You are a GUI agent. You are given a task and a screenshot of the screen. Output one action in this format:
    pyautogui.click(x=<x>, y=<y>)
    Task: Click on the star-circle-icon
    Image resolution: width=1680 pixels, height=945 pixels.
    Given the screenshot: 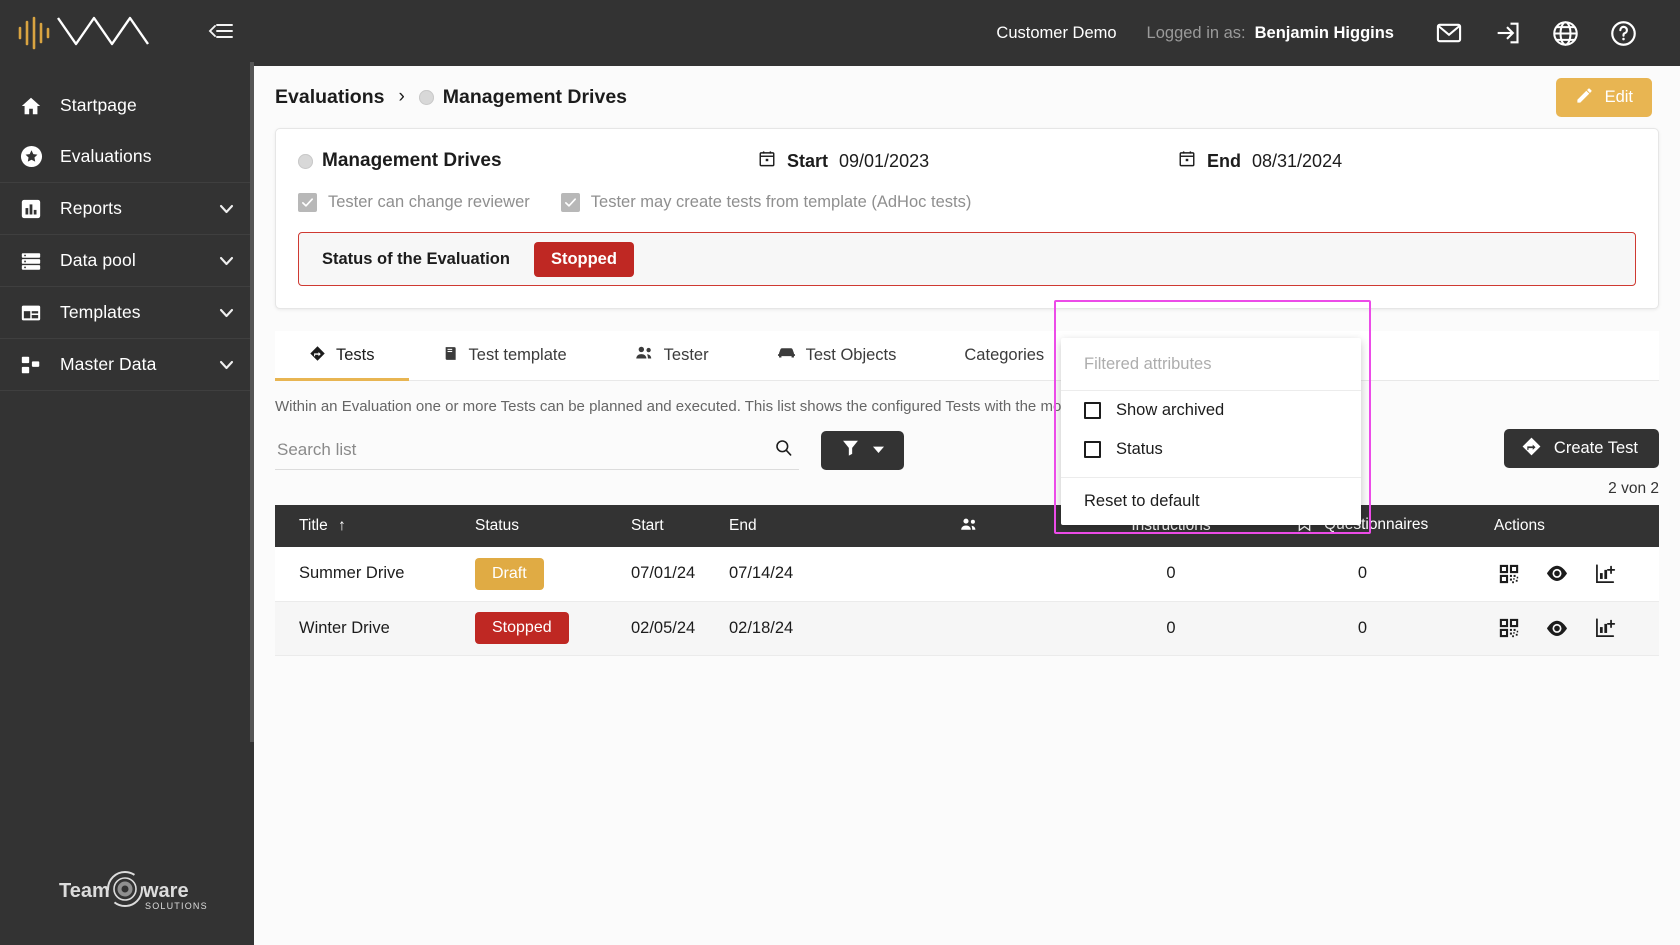 What is the action you would take?
    pyautogui.click(x=31, y=156)
    